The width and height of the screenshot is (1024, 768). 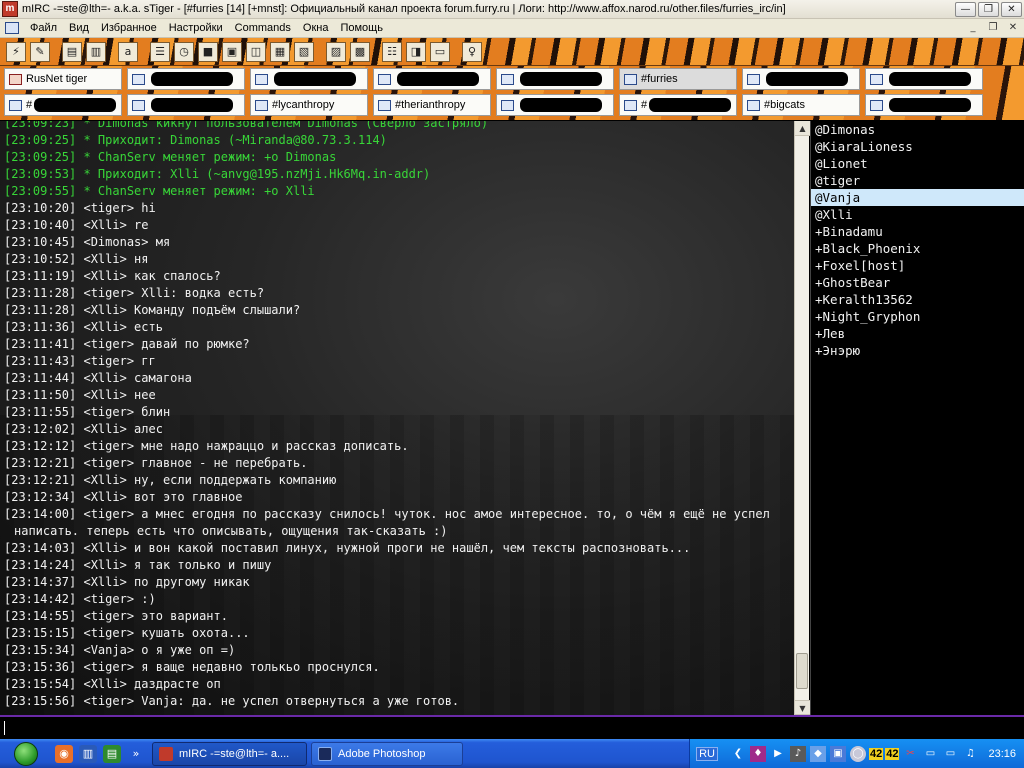 I want to click on chat-line: [23:11:41] <tiger> давай по рюмке?, so click(x=127, y=344).